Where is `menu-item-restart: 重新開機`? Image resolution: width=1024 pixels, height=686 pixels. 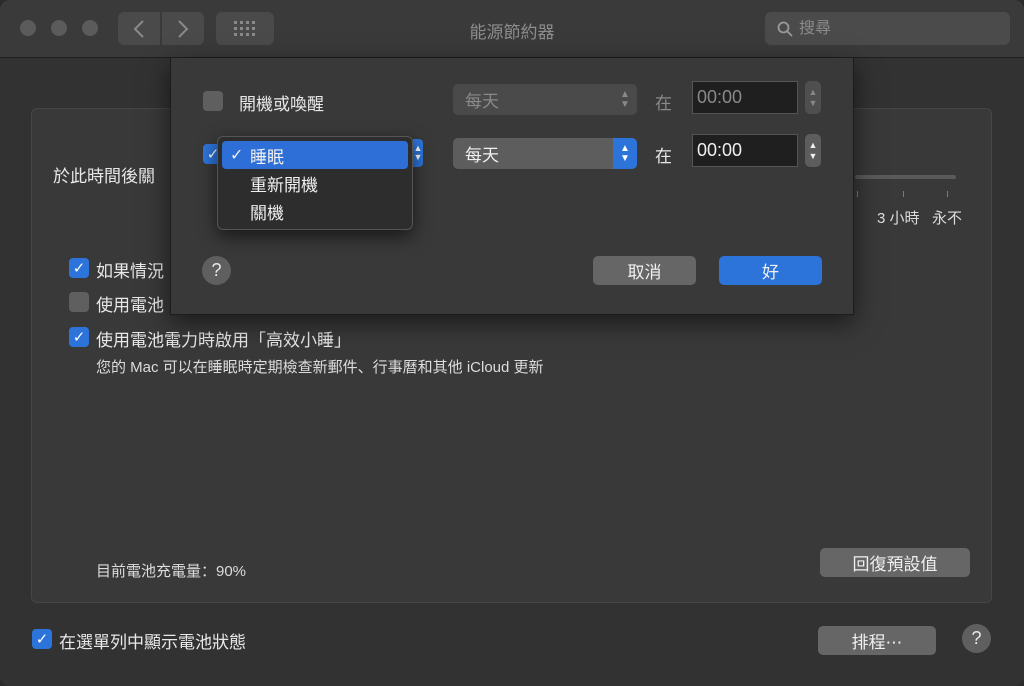 menu-item-restart: 重新開機 is located at coordinates (315, 183).